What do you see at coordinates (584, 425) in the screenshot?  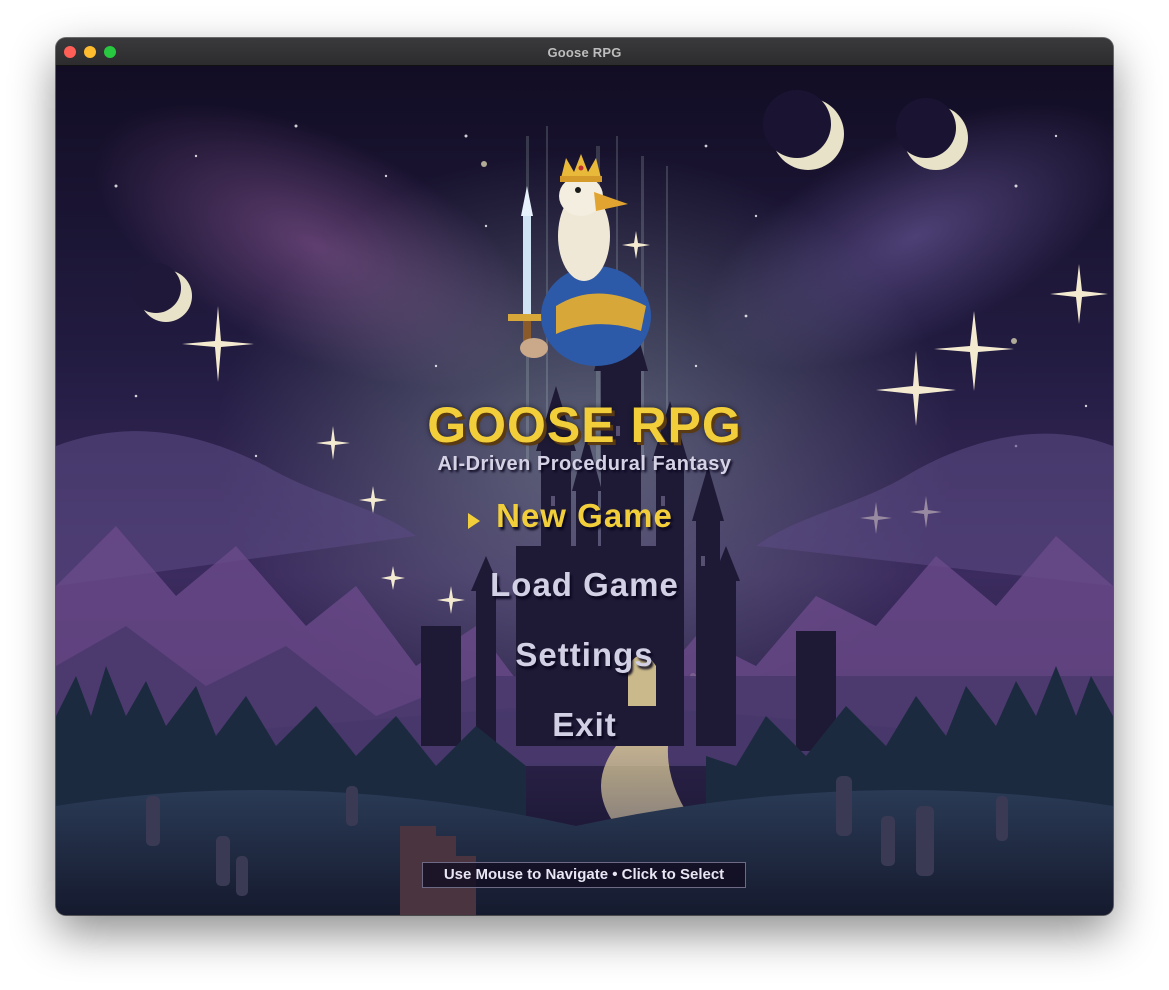 I see `game-title: GOOSE RPG` at bounding box center [584, 425].